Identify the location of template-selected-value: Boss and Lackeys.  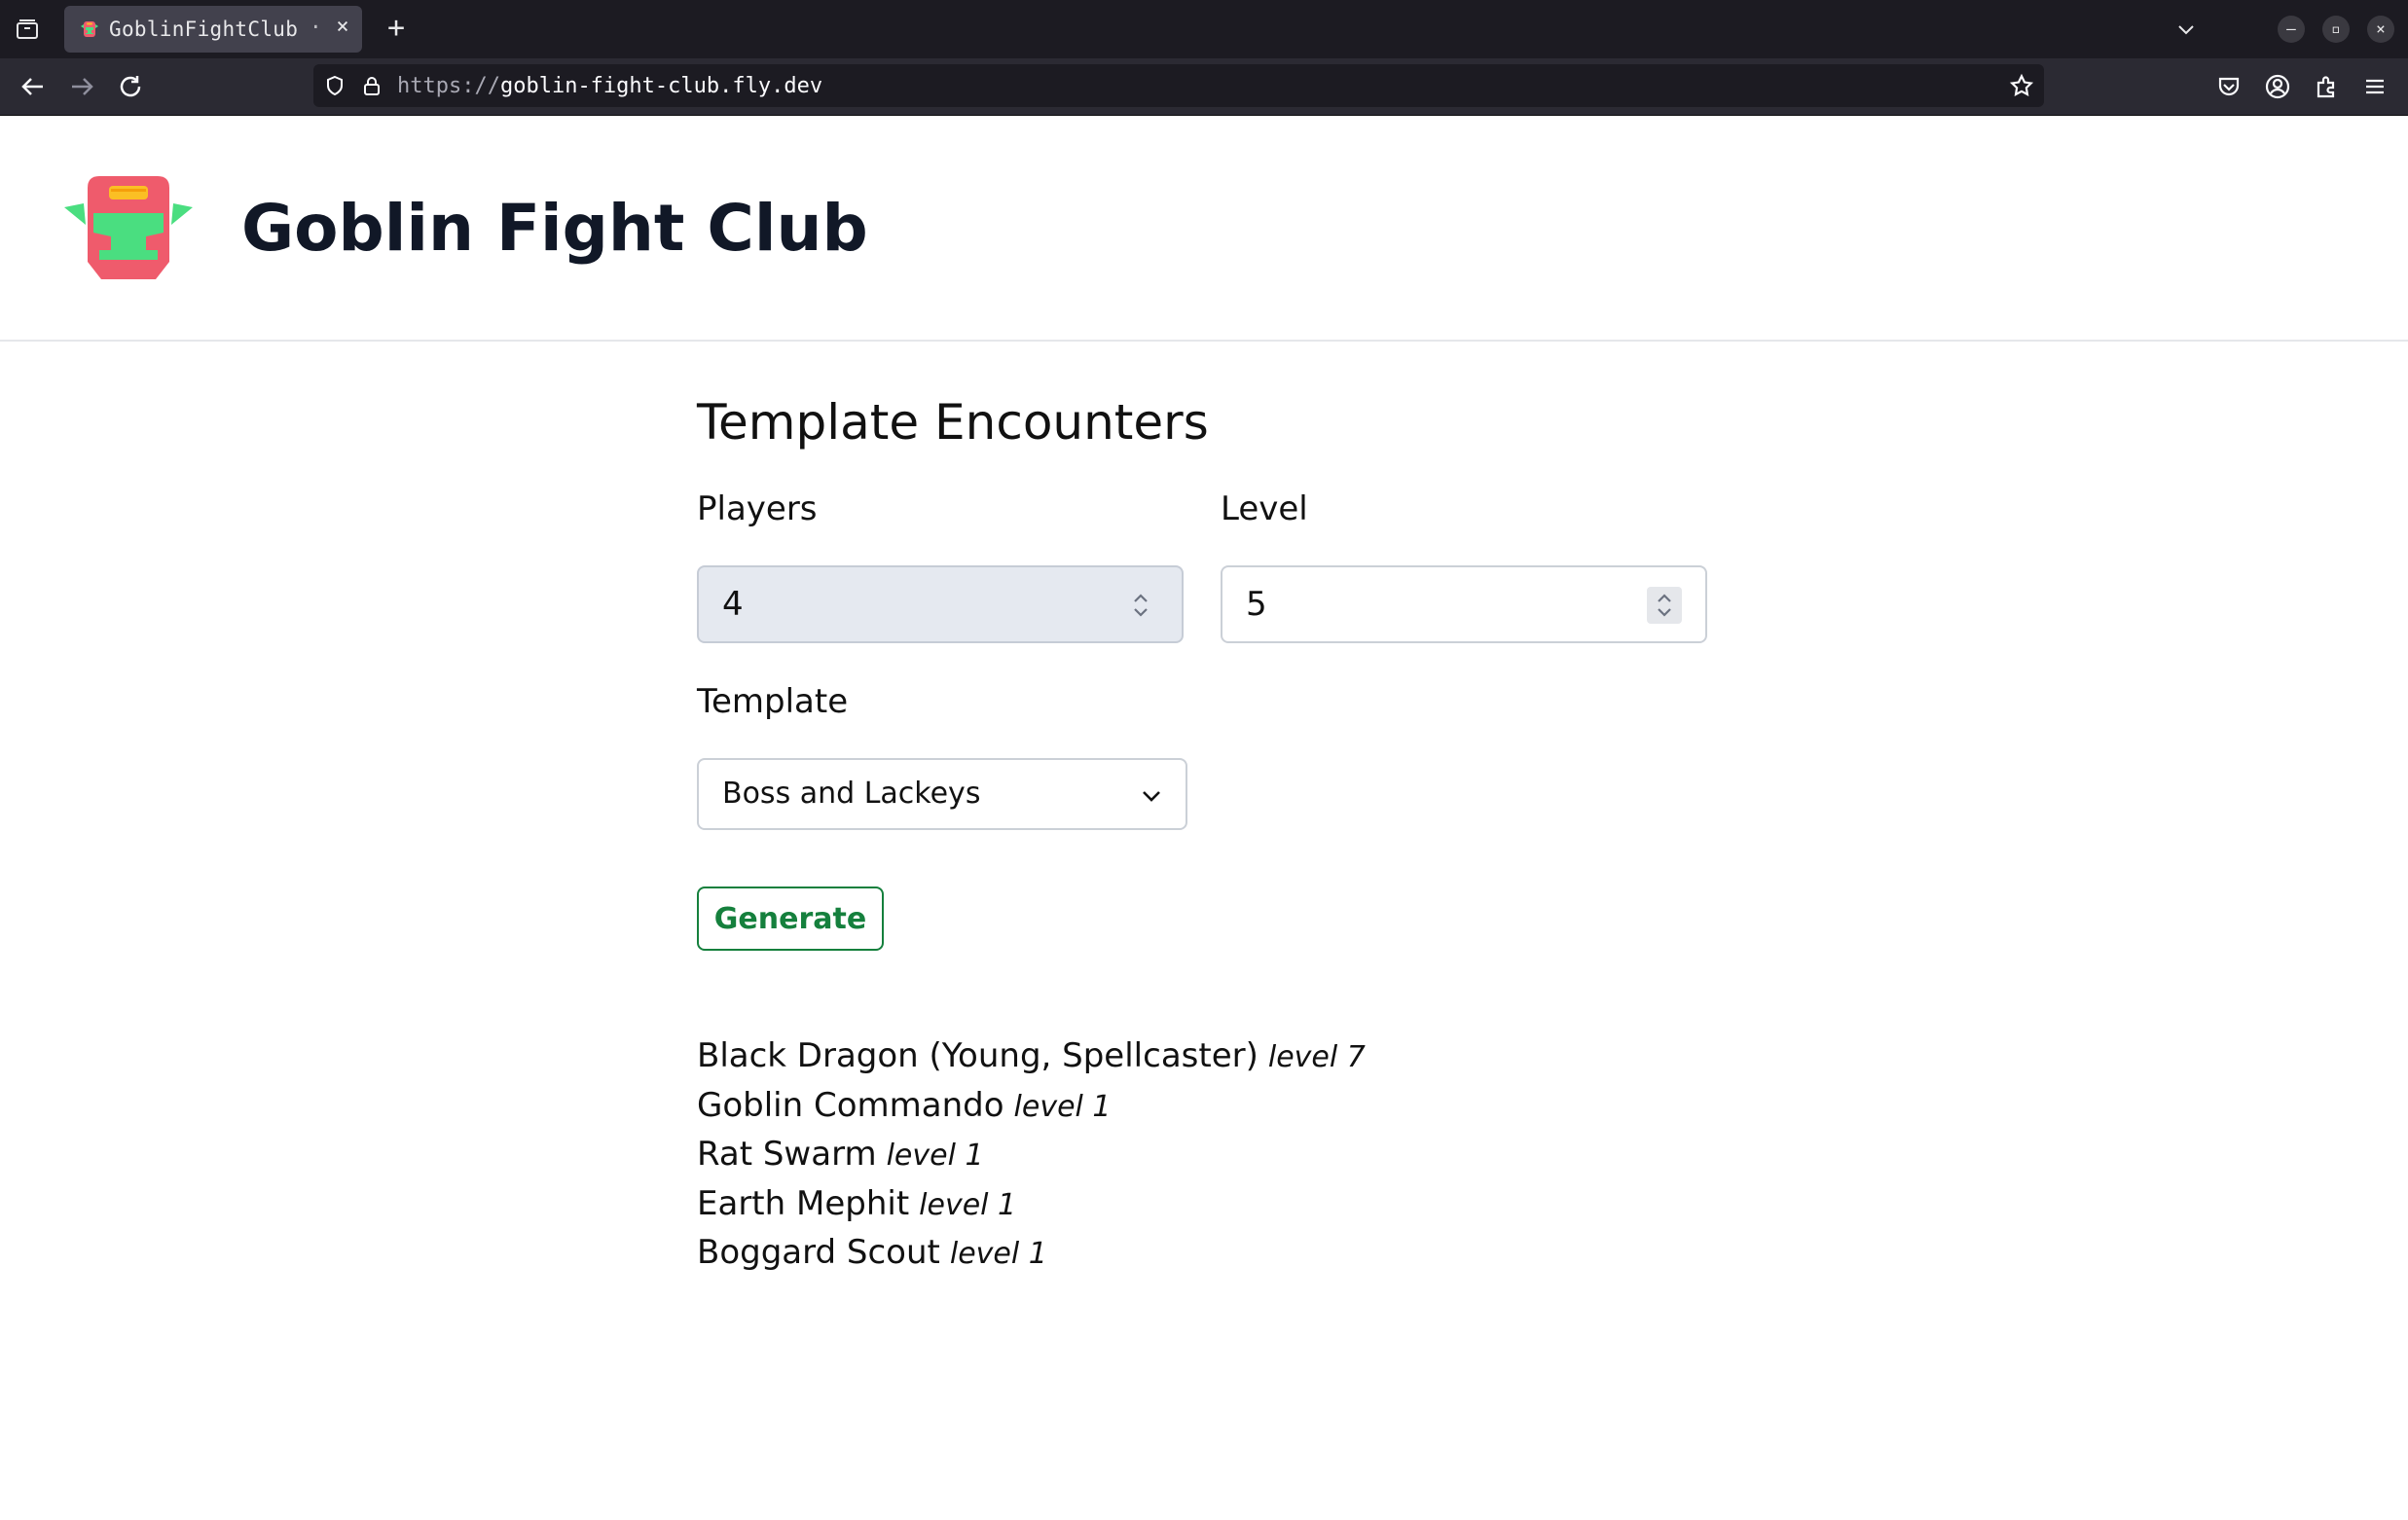
(851, 794).